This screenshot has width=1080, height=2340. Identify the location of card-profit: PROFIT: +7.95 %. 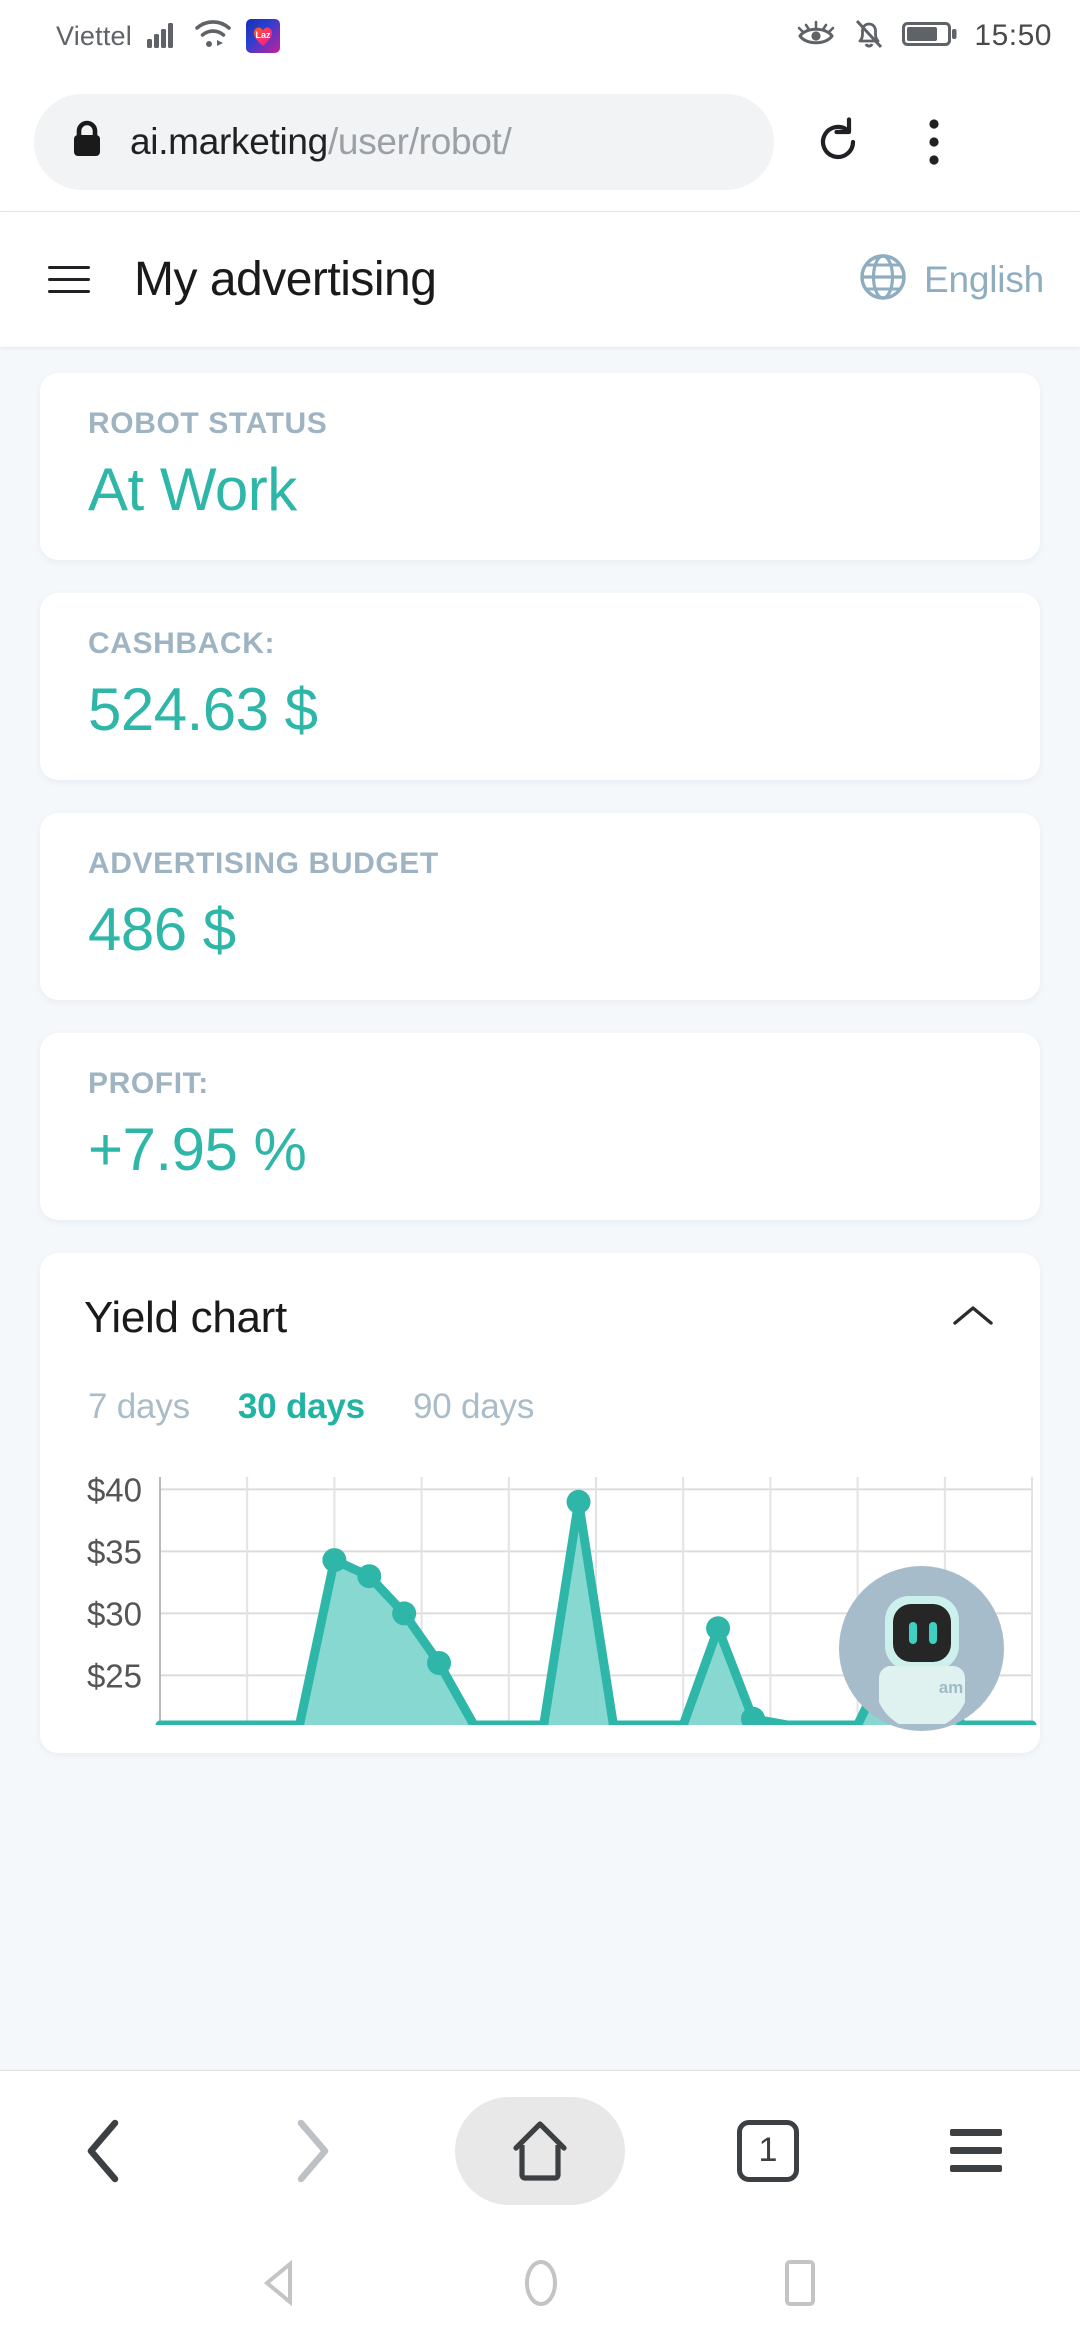
(540, 1126).